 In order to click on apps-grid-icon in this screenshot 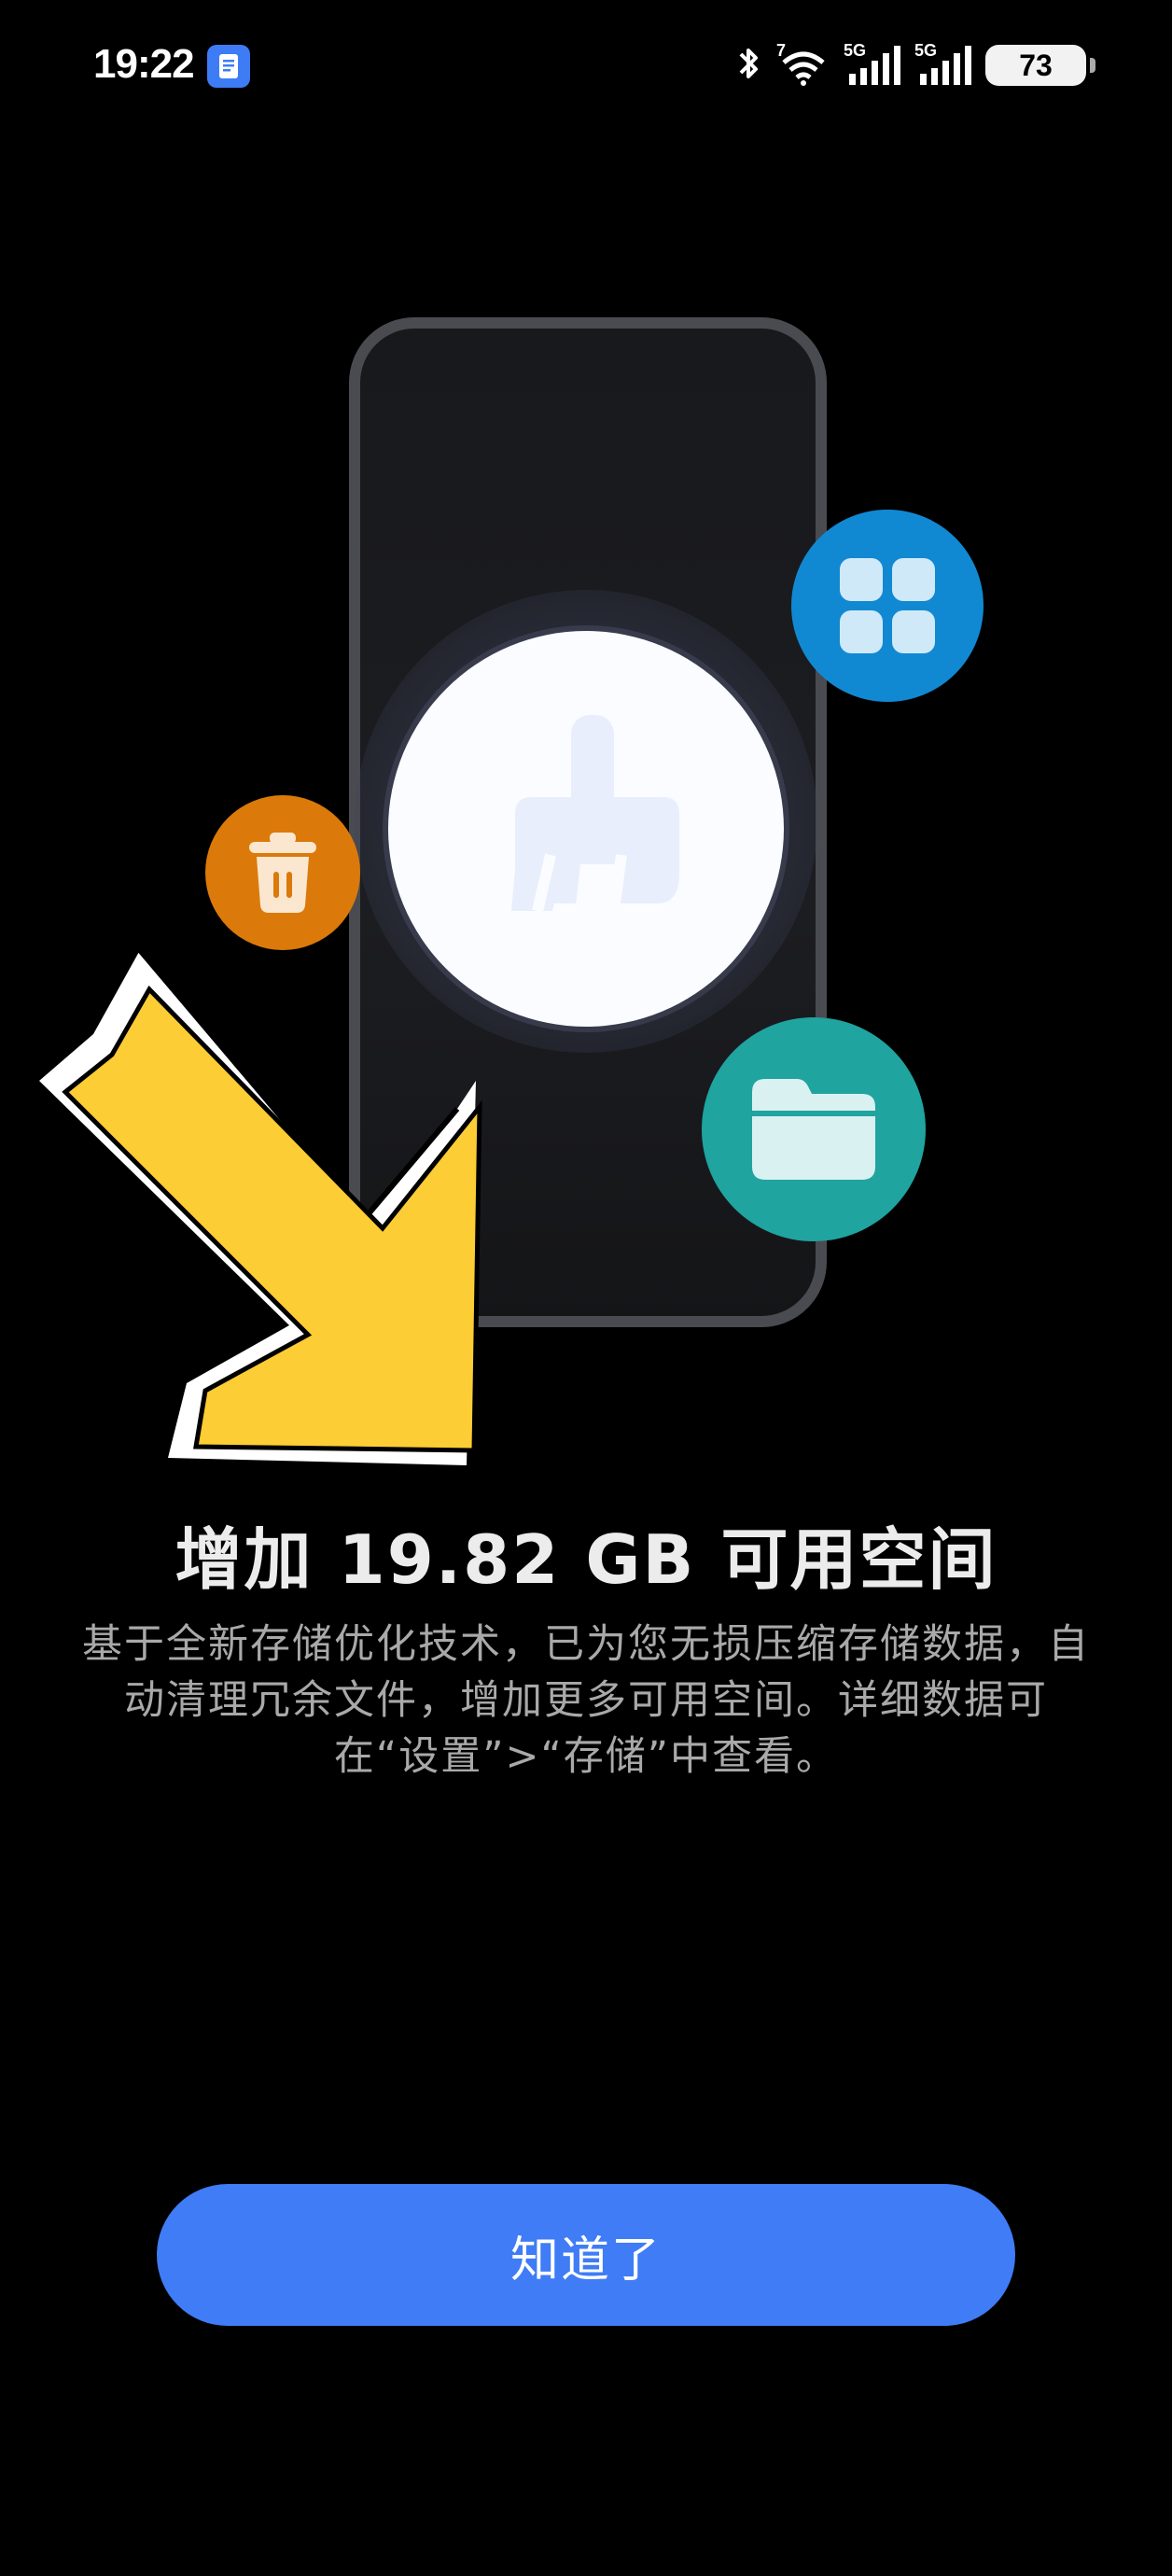, I will do `click(887, 605)`.